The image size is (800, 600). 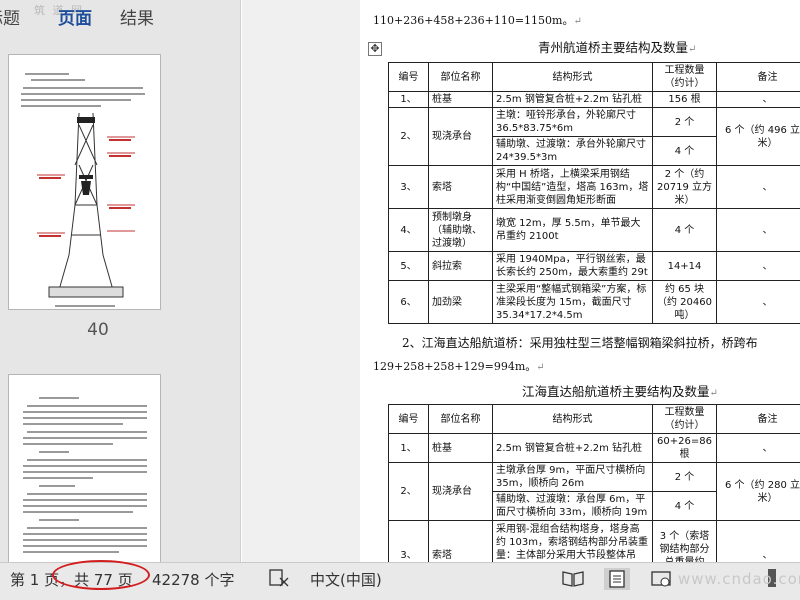 What do you see at coordinates (459, 366) in the screenshot?
I see `span-formula-line-2: 129+258+258+129=994m。↵` at bounding box center [459, 366].